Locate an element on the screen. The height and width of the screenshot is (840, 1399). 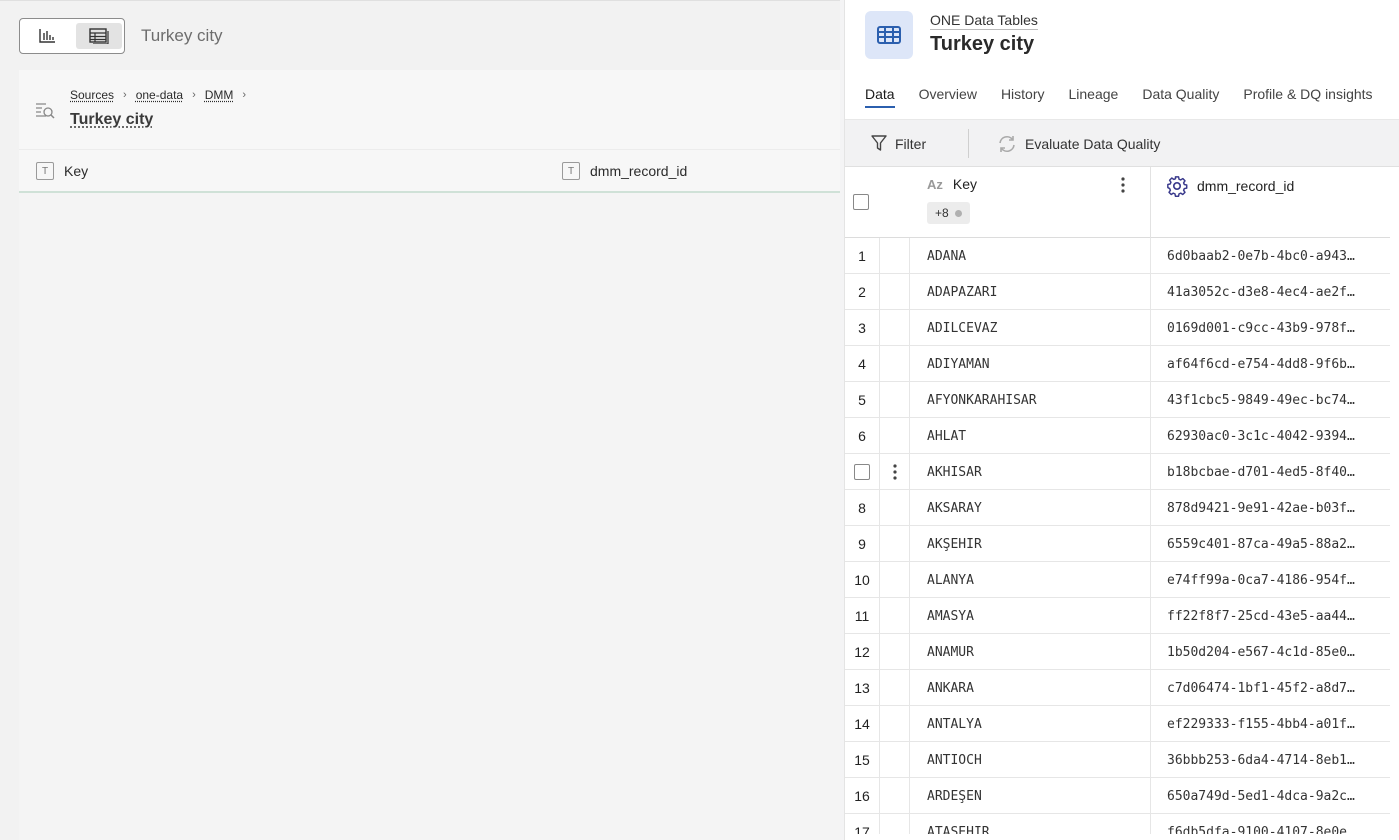
table-icon is located at coordinates (99, 36).